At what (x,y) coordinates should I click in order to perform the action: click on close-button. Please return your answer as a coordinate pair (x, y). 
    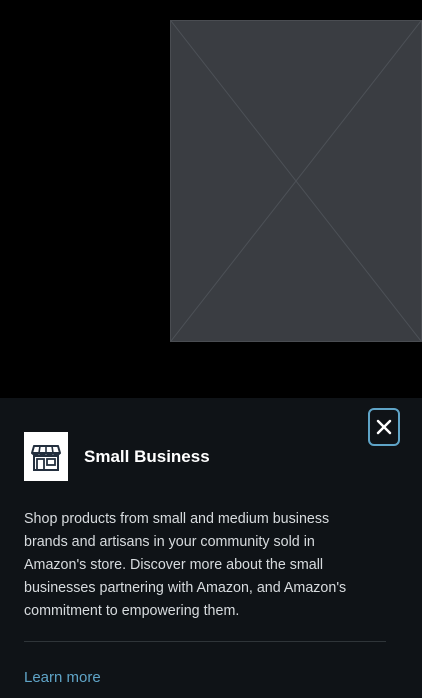
    Looking at the image, I should click on (384, 427).